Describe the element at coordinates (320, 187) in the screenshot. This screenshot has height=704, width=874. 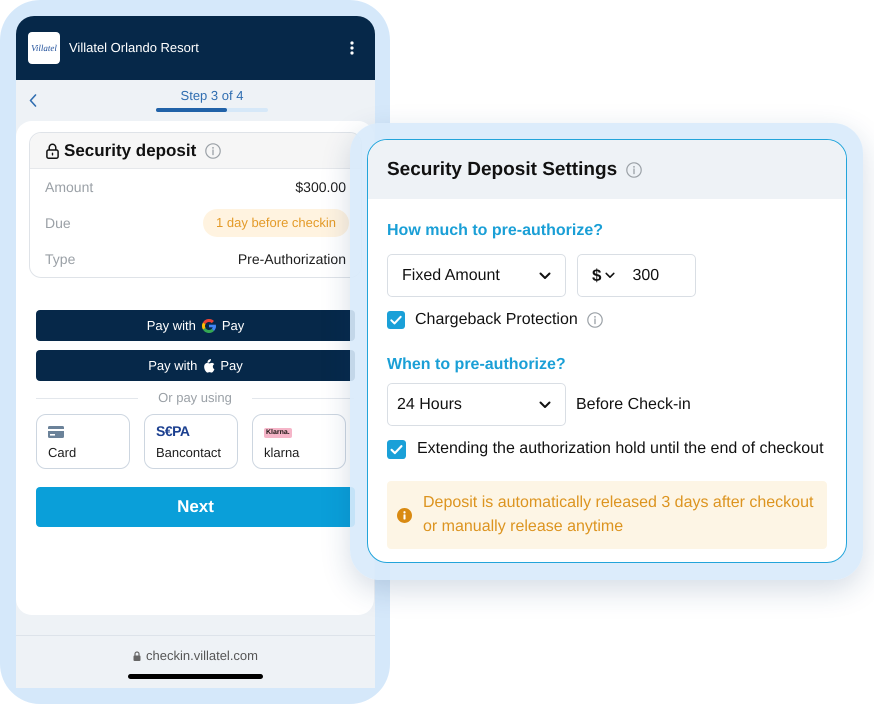
I see `row-value: $300.00` at that location.